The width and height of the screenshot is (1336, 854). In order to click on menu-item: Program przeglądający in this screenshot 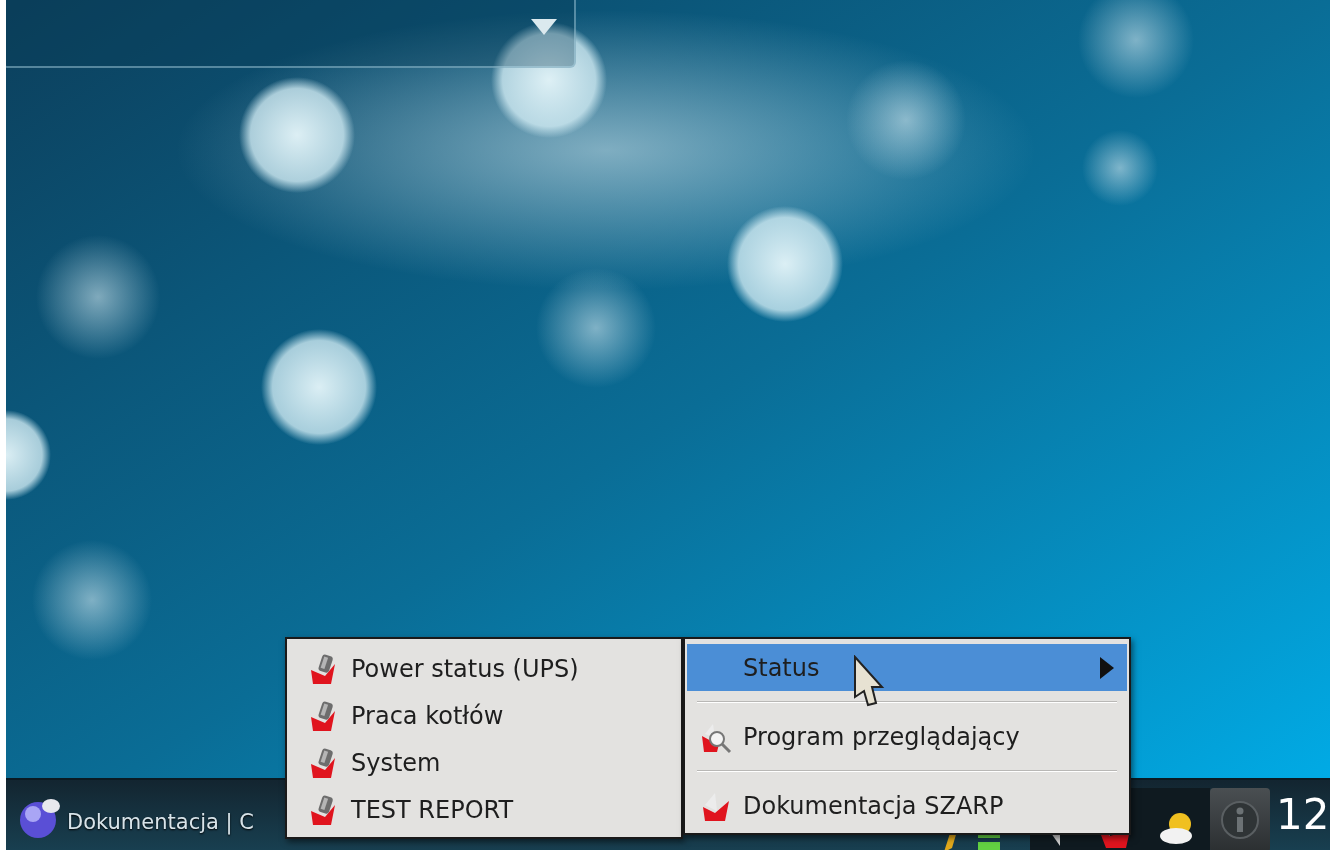, I will do `click(907, 736)`.